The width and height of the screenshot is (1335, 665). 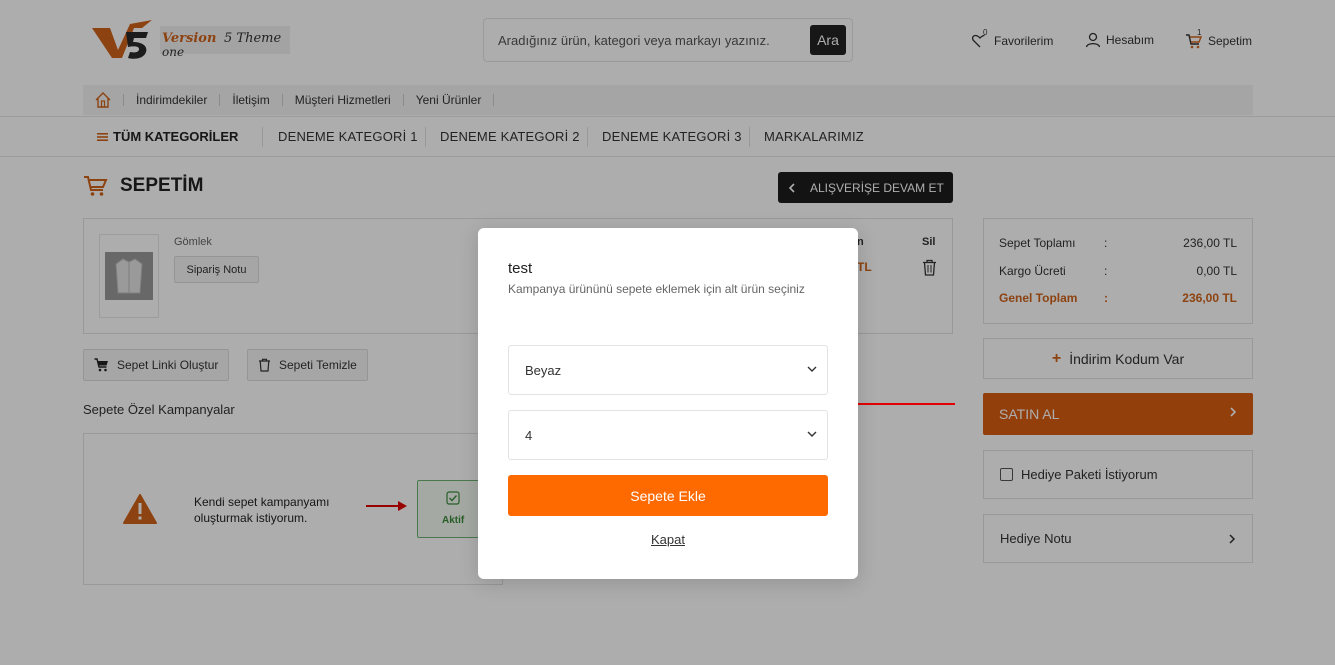 I want to click on variant-select-size: 4, so click(x=668, y=435).